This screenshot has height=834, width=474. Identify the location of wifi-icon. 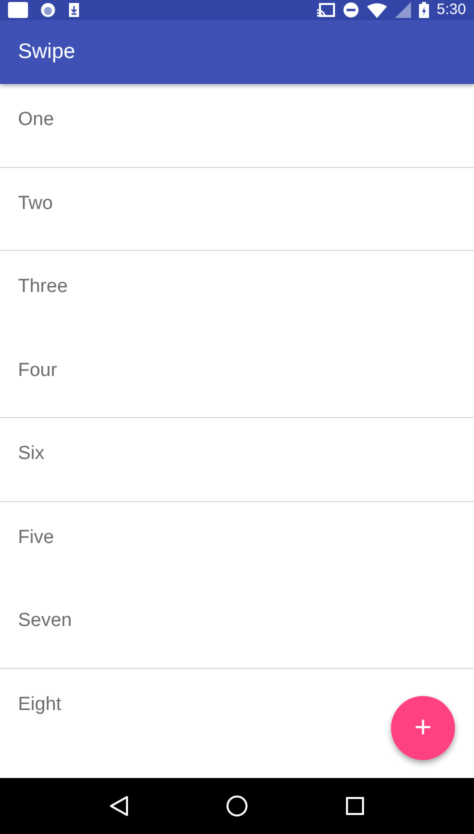
(376, 10).